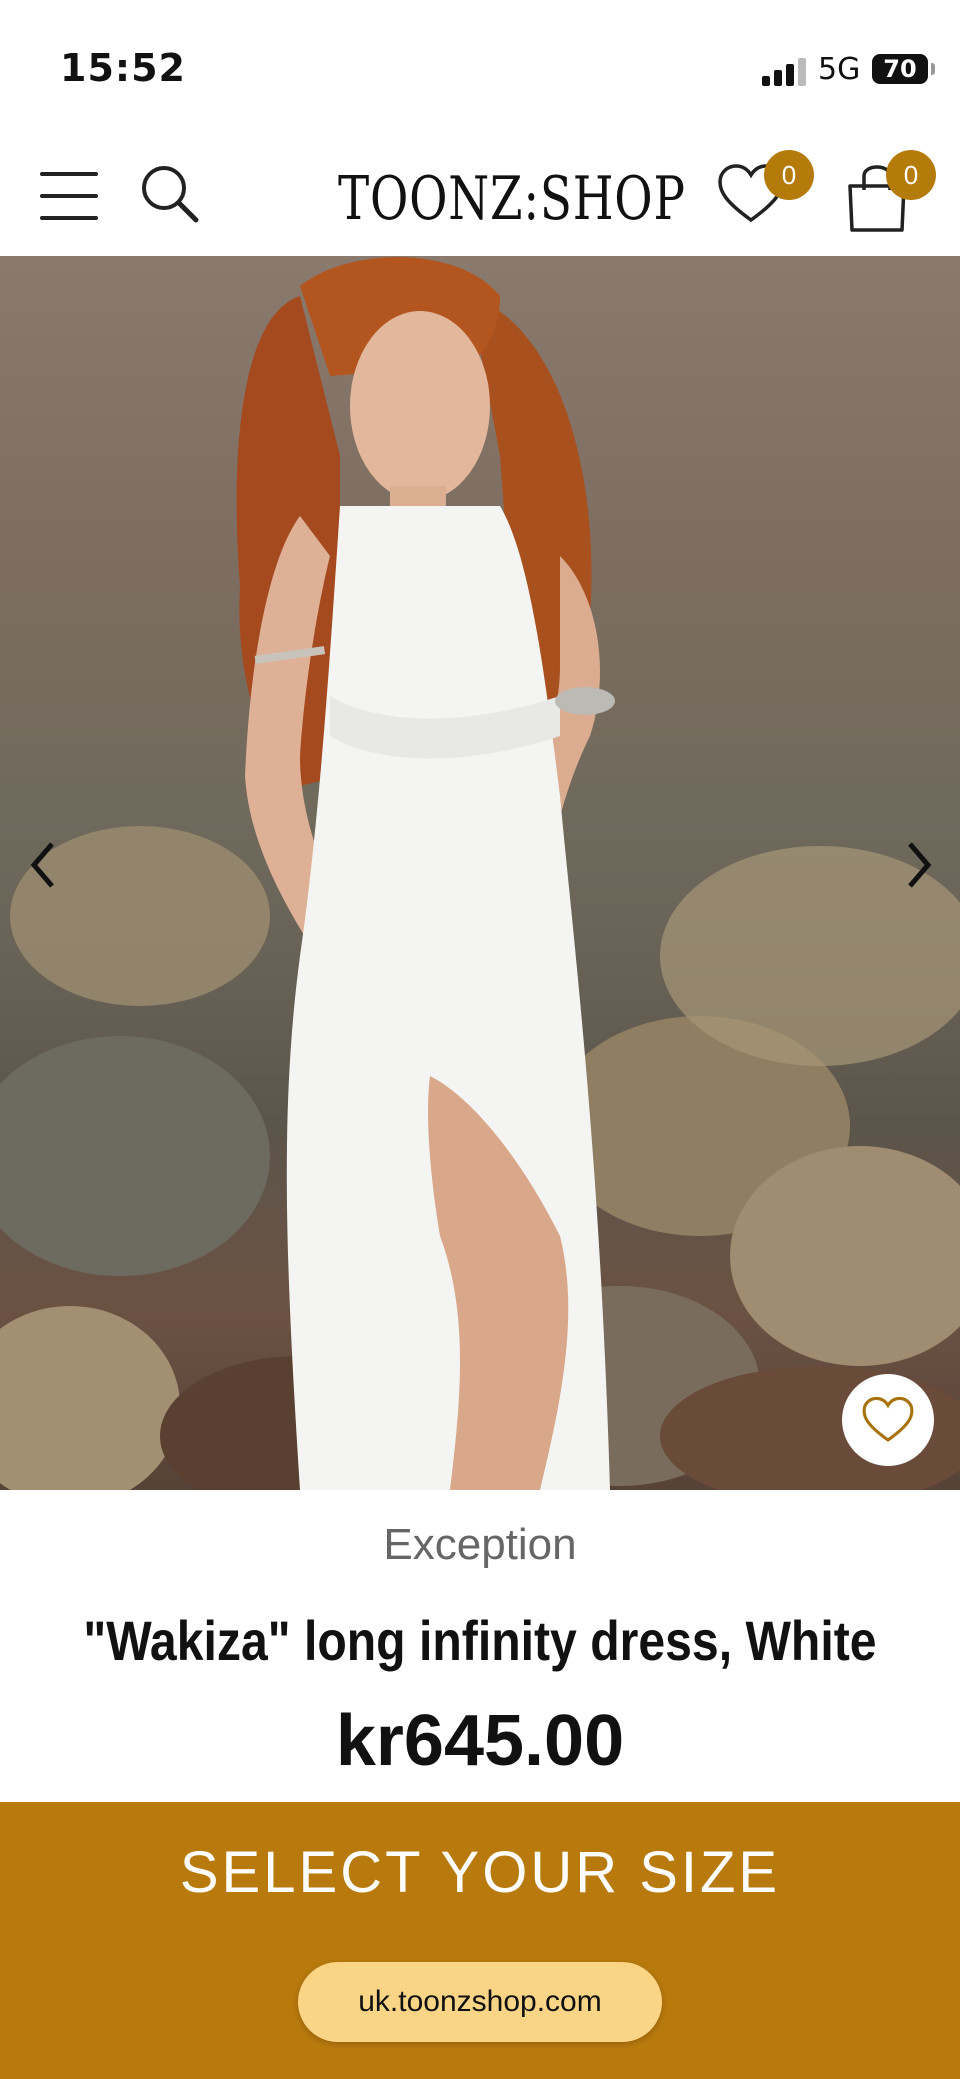 This screenshot has width=960, height=2079. Describe the element at coordinates (480, 1940) in the screenshot. I see `select-size-bar: SELECT YOUR SIZE uk.toonzshop.com` at that location.